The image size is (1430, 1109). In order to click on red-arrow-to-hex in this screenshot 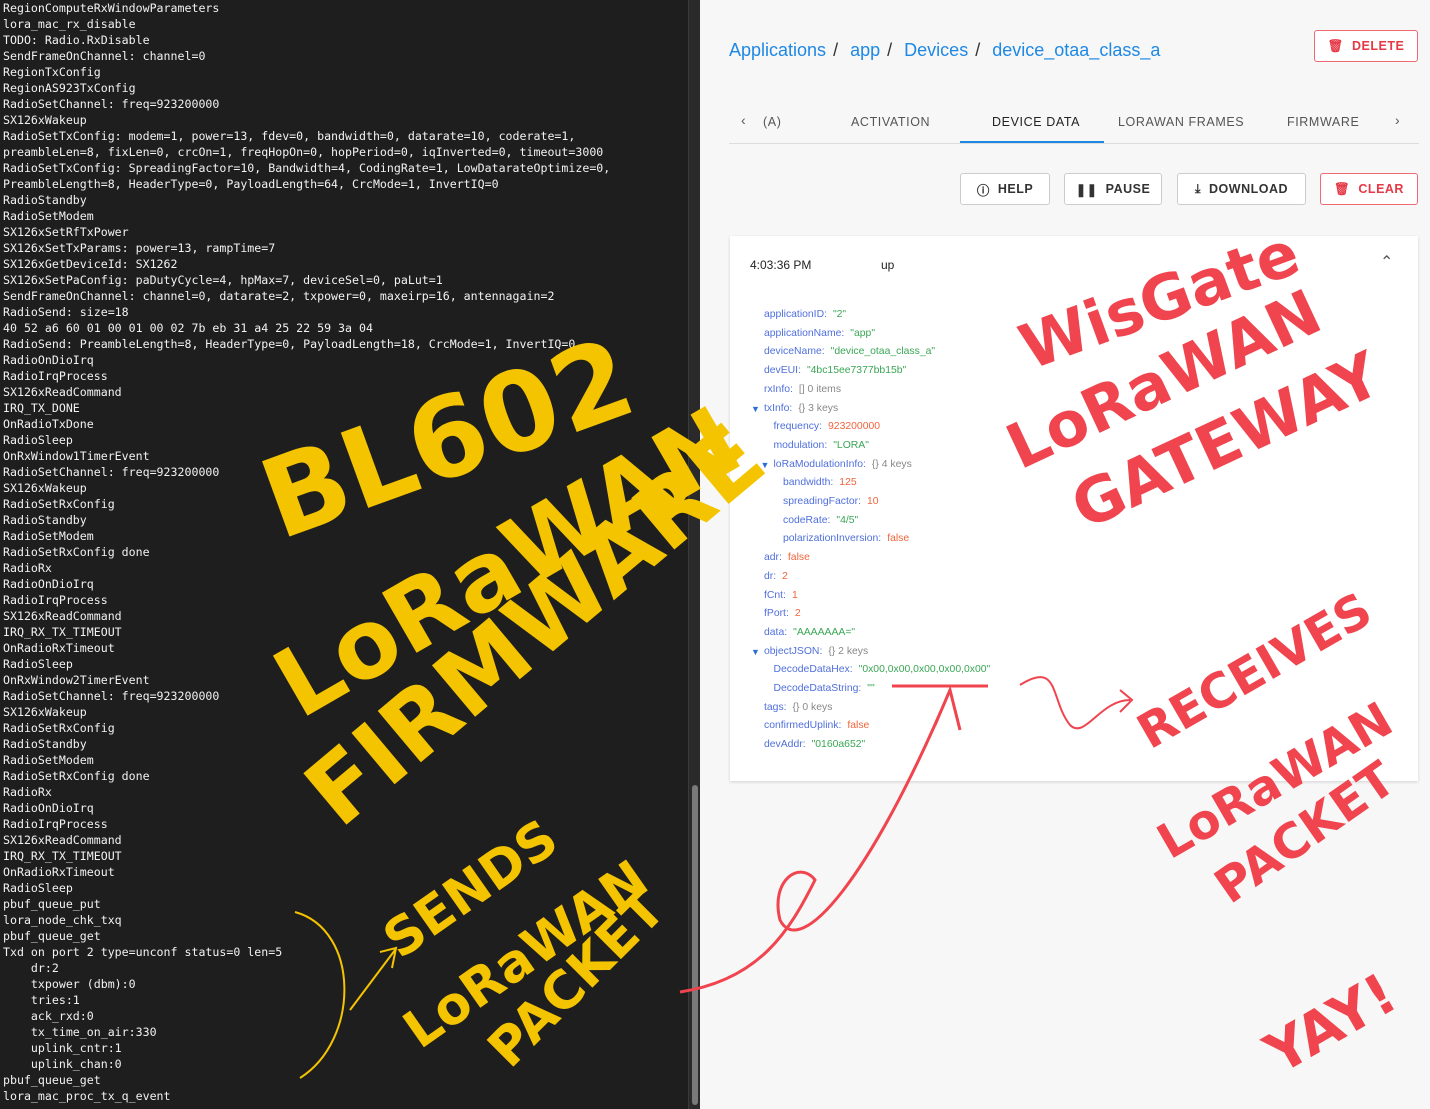, I will do `click(833, 839)`.